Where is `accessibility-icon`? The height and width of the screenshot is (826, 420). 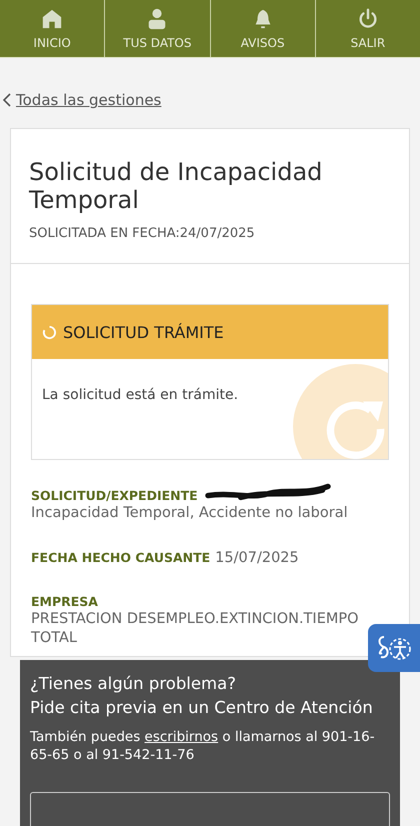 accessibility-icon is located at coordinates (394, 648).